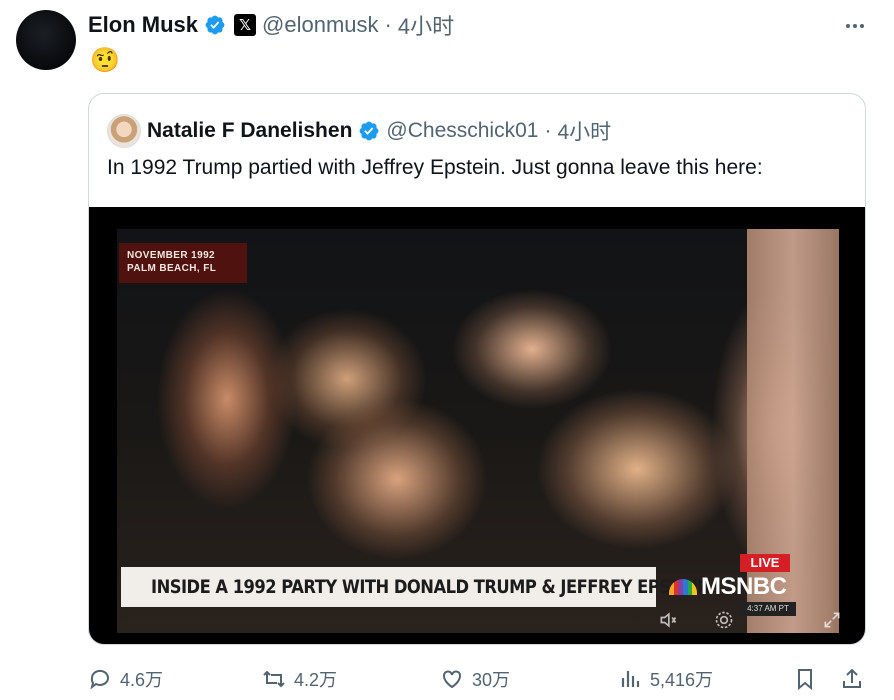 The image size is (894, 700). What do you see at coordinates (245, 25) in the screenshot?
I see `x-logo-icon: 𝕏` at bounding box center [245, 25].